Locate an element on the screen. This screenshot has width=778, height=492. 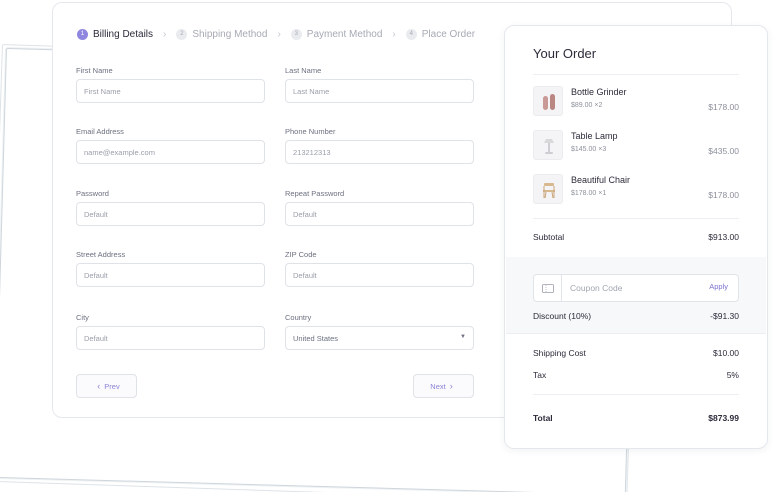
first-name-group: First Name is located at coordinates (170, 84).